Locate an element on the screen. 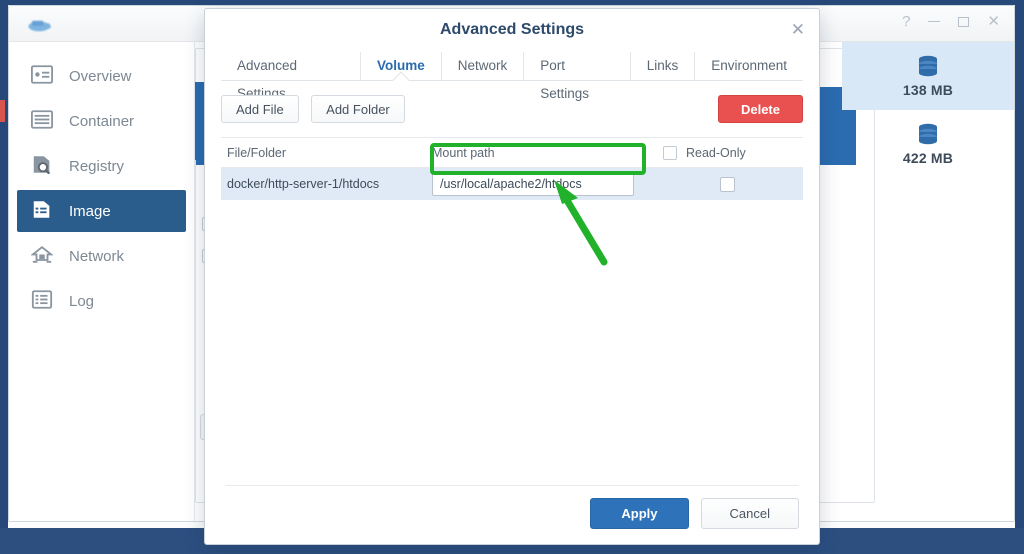 The image size is (1024, 554). close-icon: ✕ is located at coordinates (798, 30).